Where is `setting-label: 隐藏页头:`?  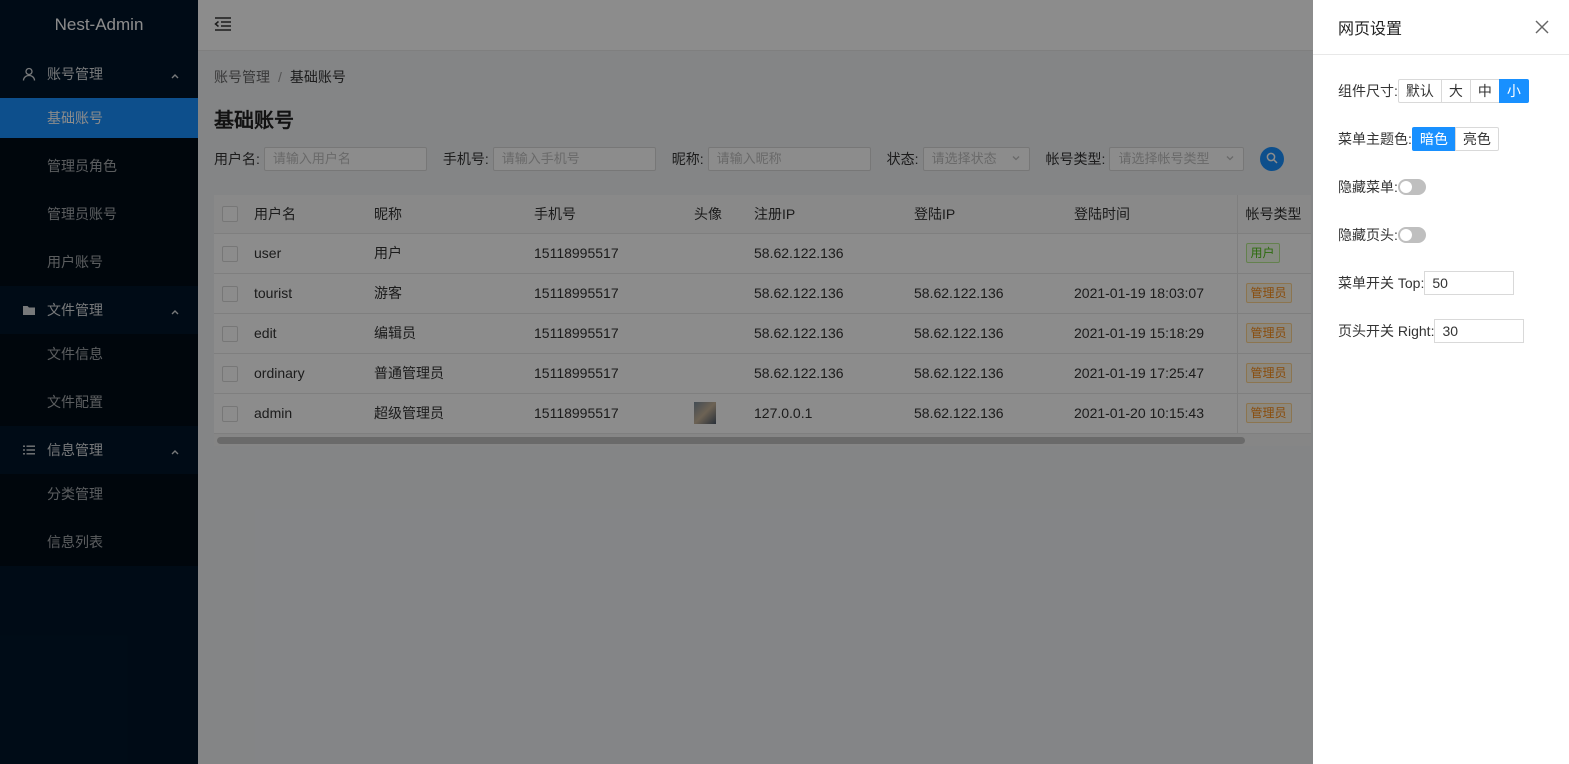
setting-label: 隐藏页头: is located at coordinates (1368, 235).